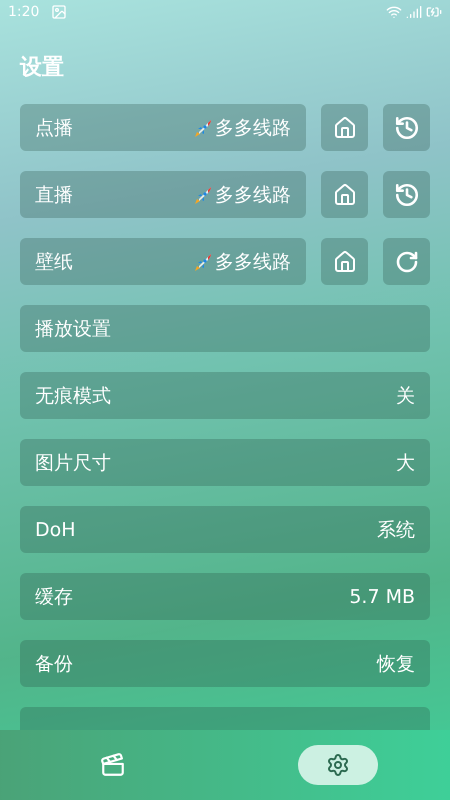 The image size is (450, 800). I want to click on source-row: 壁纸 多多线路, so click(163, 261).